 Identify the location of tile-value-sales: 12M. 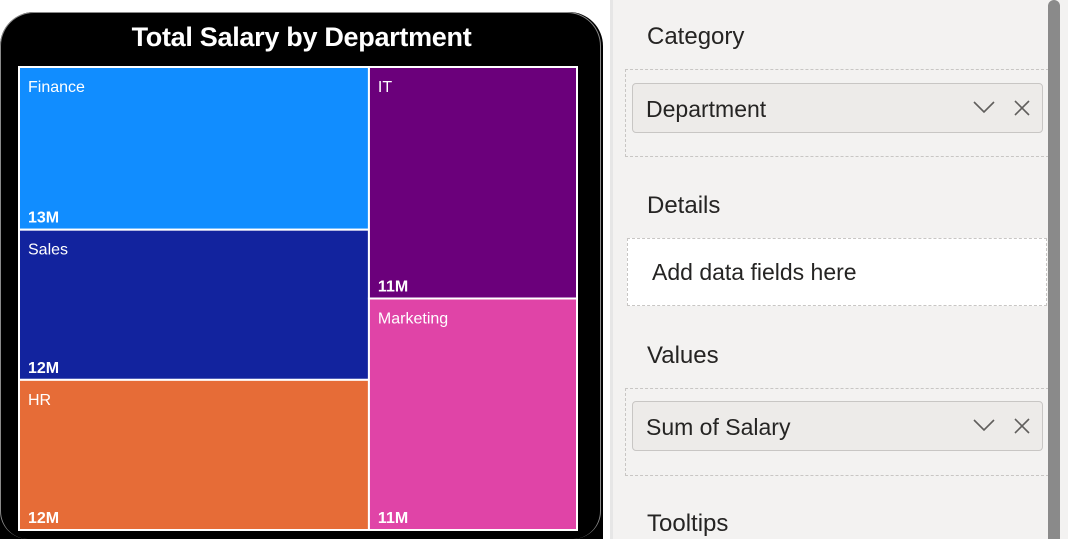
(43, 368).